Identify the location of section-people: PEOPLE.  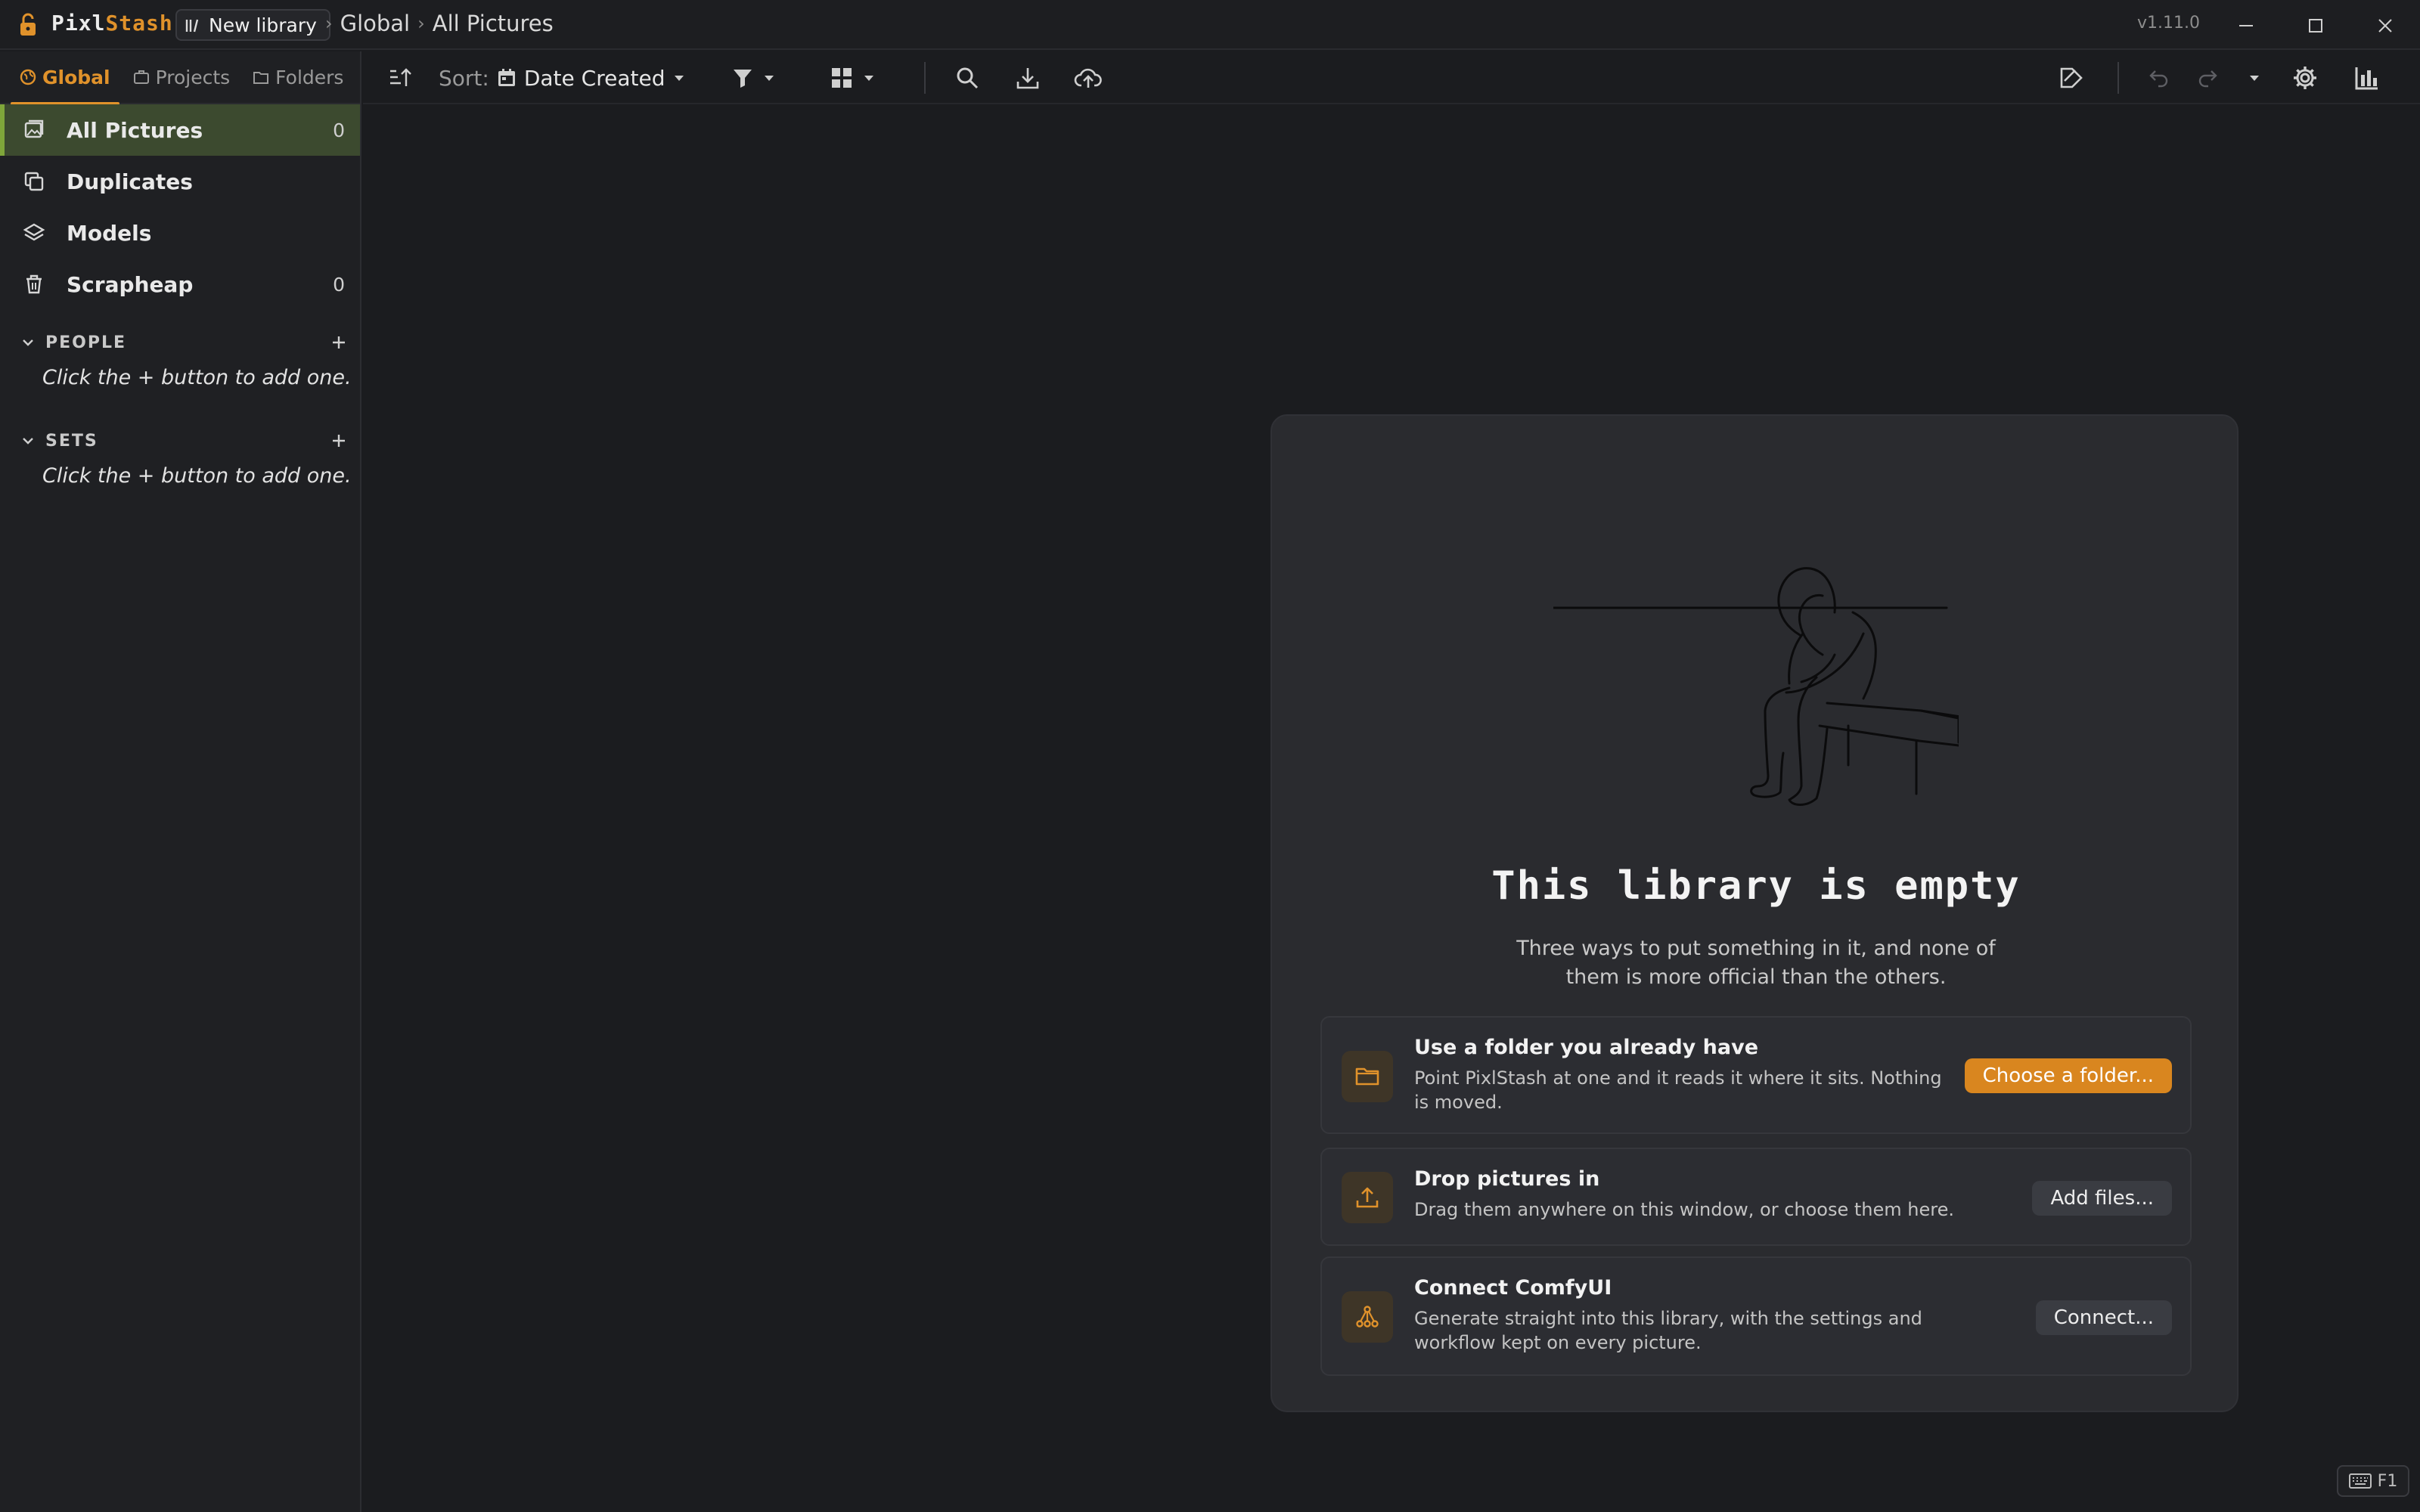
(180, 342).